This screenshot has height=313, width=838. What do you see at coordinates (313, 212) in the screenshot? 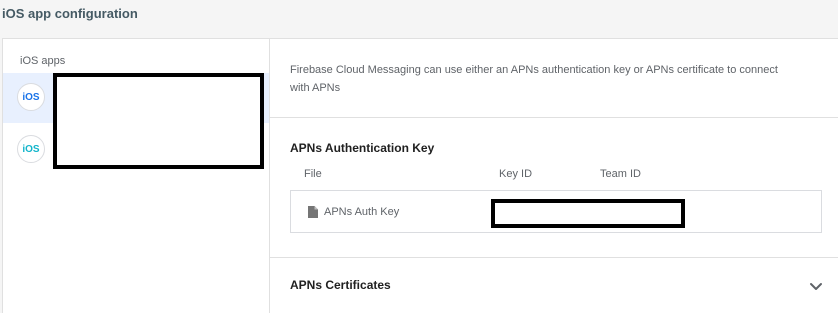
I see `file-icon` at bounding box center [313, 212].